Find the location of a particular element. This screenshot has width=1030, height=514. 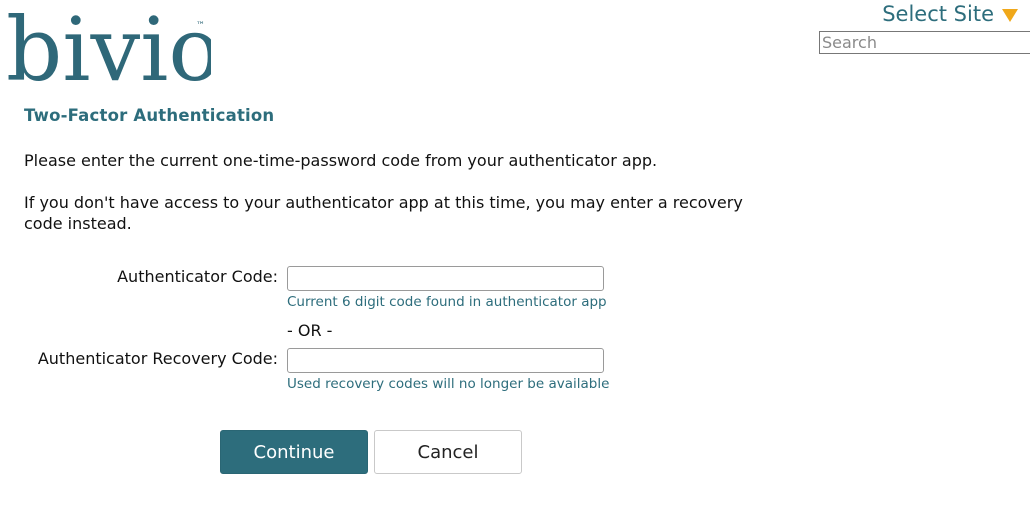

select-site-dropdown: Select Site is located at coordinates (950, 14).